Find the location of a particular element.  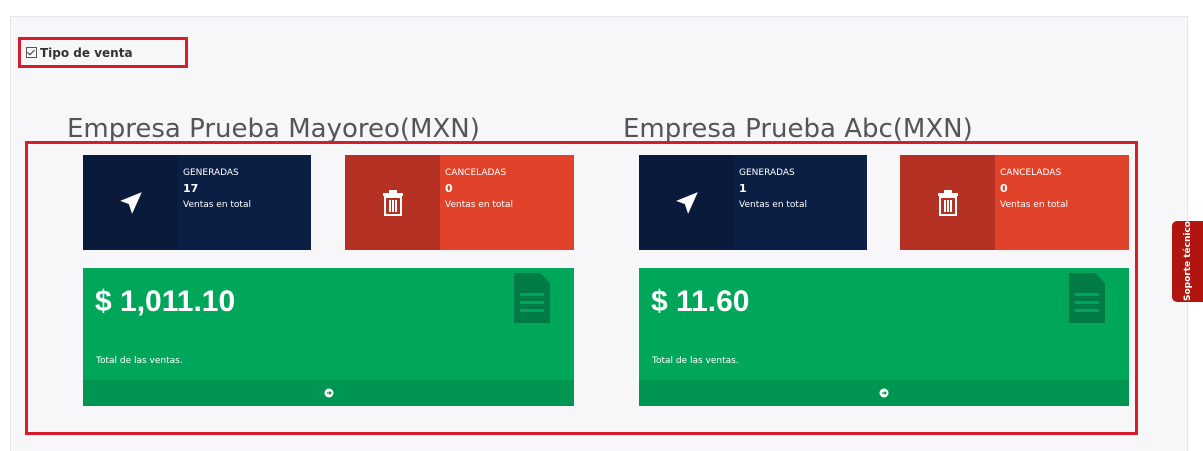

sale-type-label: Tipo de venta is located at coordinates (103, 52).